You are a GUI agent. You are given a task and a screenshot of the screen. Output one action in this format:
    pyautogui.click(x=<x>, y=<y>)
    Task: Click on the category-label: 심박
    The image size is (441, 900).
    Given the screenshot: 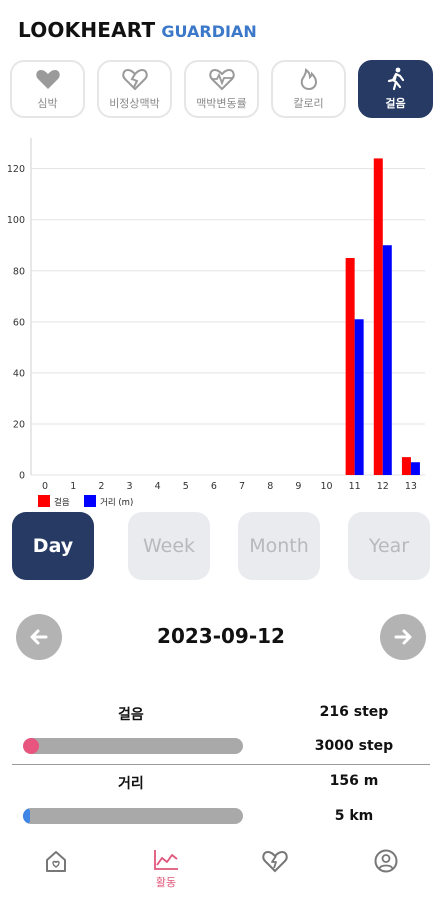 What is the action you would take?
    pyautogui.click(x=47, y=103)
    